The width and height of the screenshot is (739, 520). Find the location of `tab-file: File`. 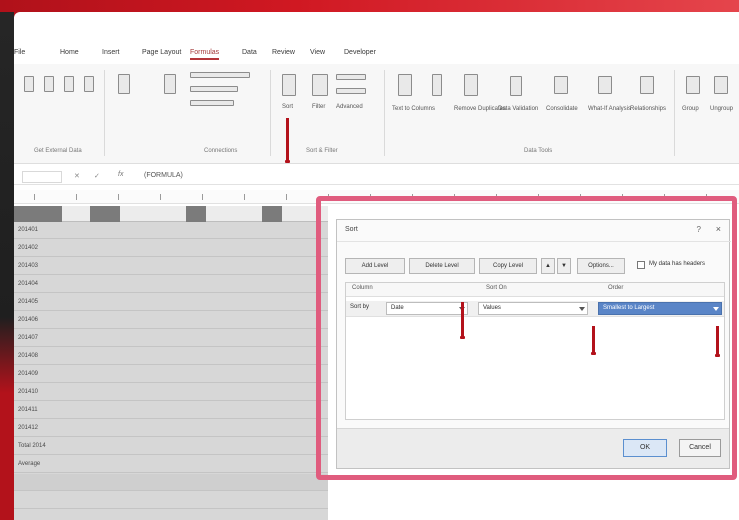

tab-file: File is located at coordinates (19, 53).